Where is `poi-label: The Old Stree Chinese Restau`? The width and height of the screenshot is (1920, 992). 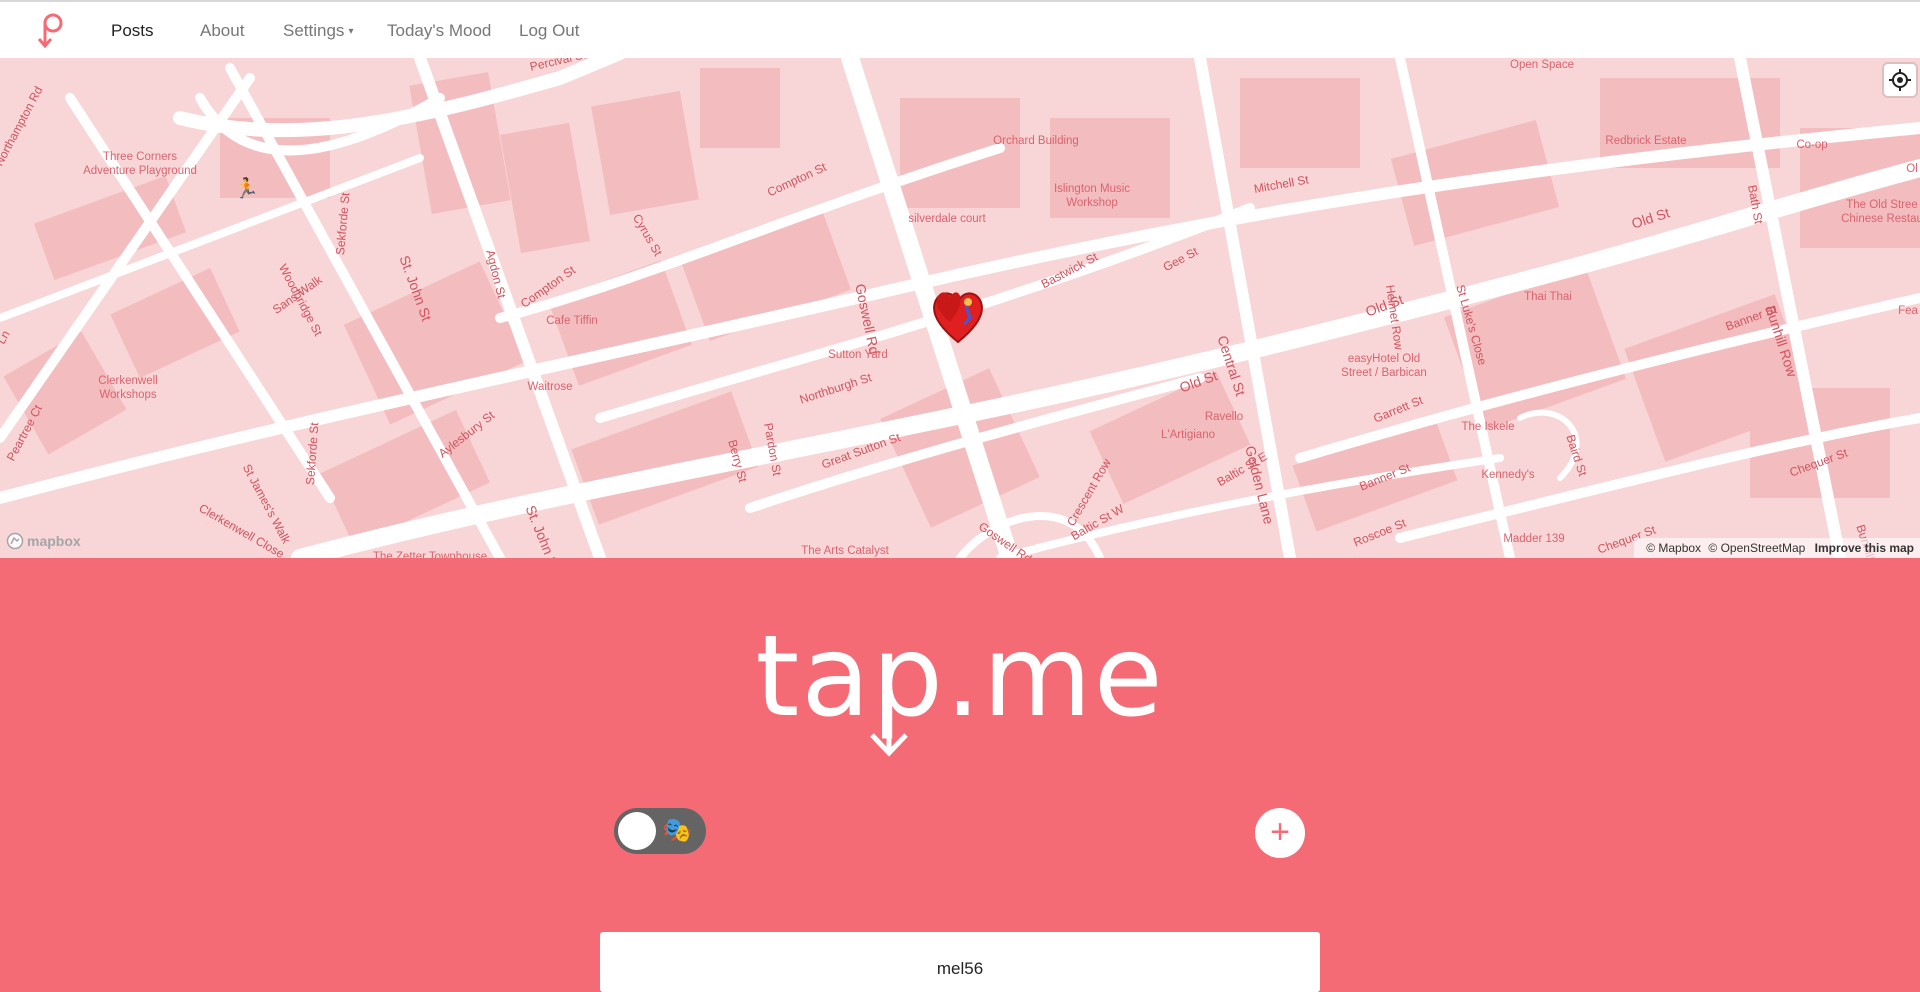
poi-label: The Old Stree Chinese Restau is located at coordinates (1880, 212).